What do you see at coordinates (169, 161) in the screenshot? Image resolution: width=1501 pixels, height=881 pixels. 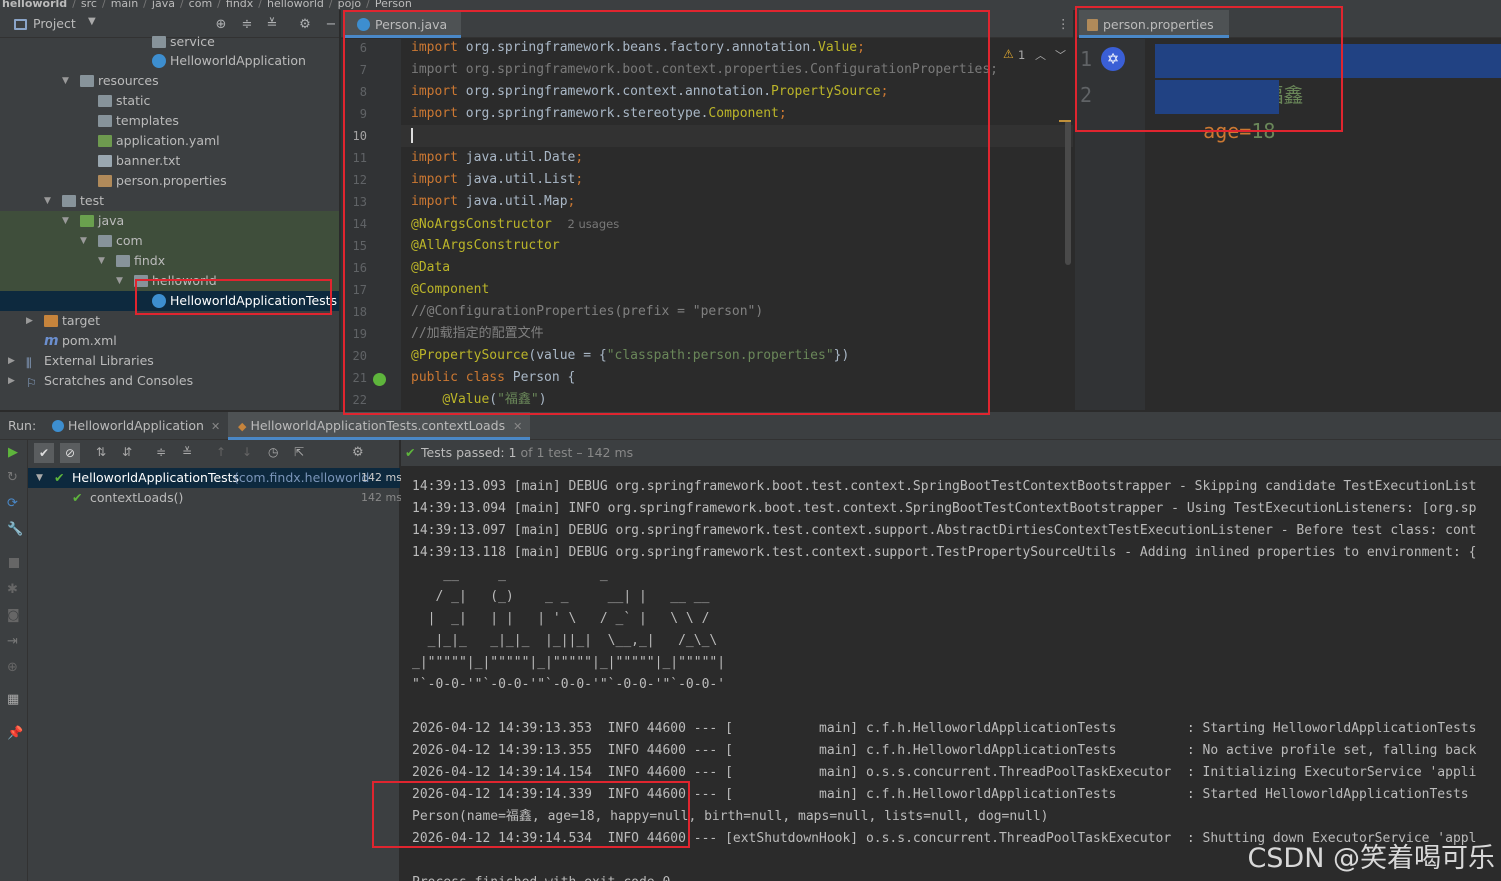 I see `tree-item-banner-txt: banner.txt` at bounding box center [169, 161].